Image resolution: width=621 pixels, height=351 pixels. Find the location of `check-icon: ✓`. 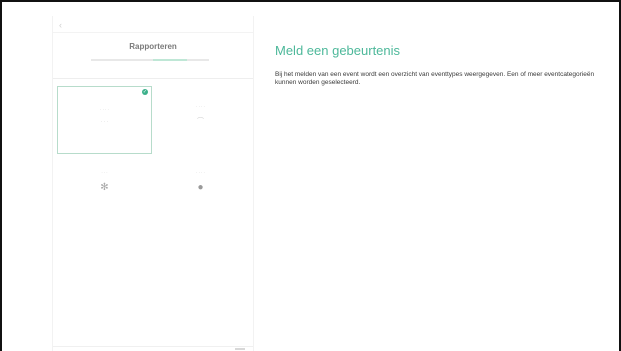

check-icon: ✓ is located at coordinates (145, 92).